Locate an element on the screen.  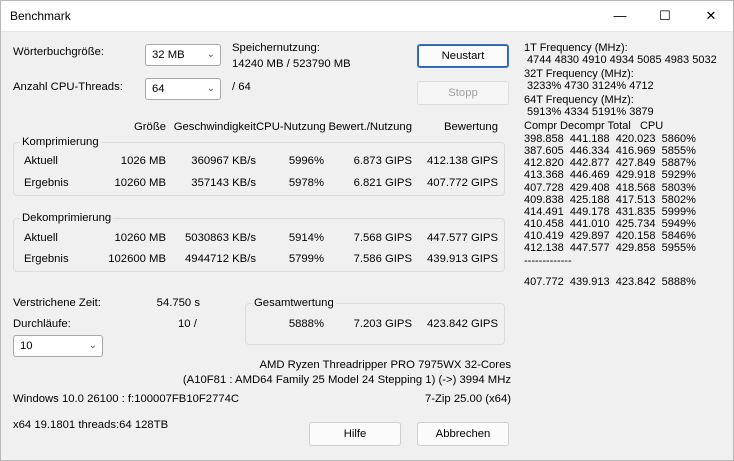
passes-select-value: 10 is located at coordinates (26, 346).